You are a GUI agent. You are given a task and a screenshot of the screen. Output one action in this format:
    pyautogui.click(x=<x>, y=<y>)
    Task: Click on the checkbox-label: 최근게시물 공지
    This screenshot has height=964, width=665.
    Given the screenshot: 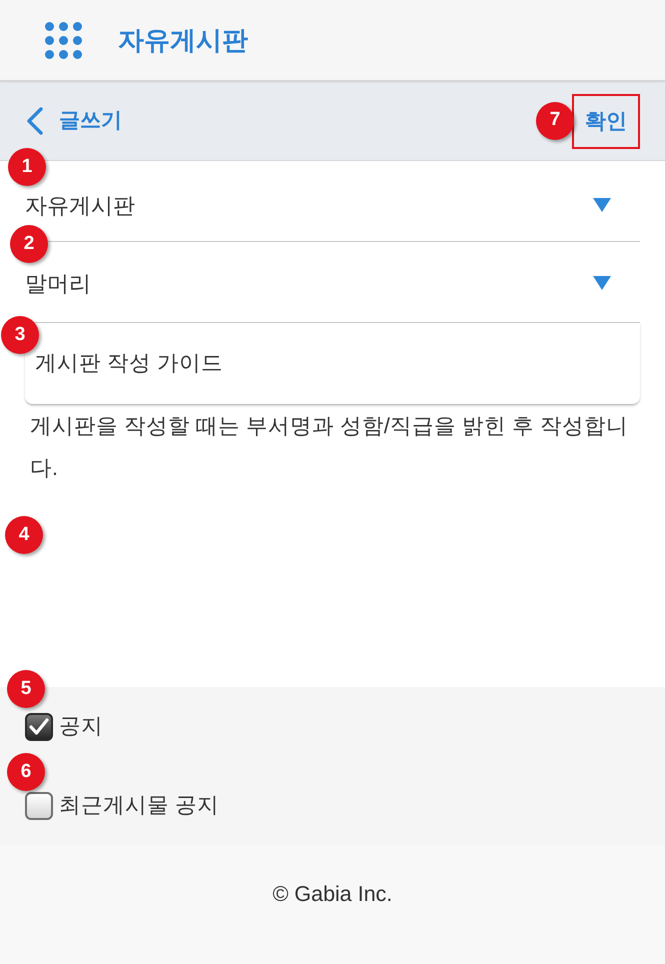 What is the action you would take?
    pyautogui.click(x=139, y=806)
    